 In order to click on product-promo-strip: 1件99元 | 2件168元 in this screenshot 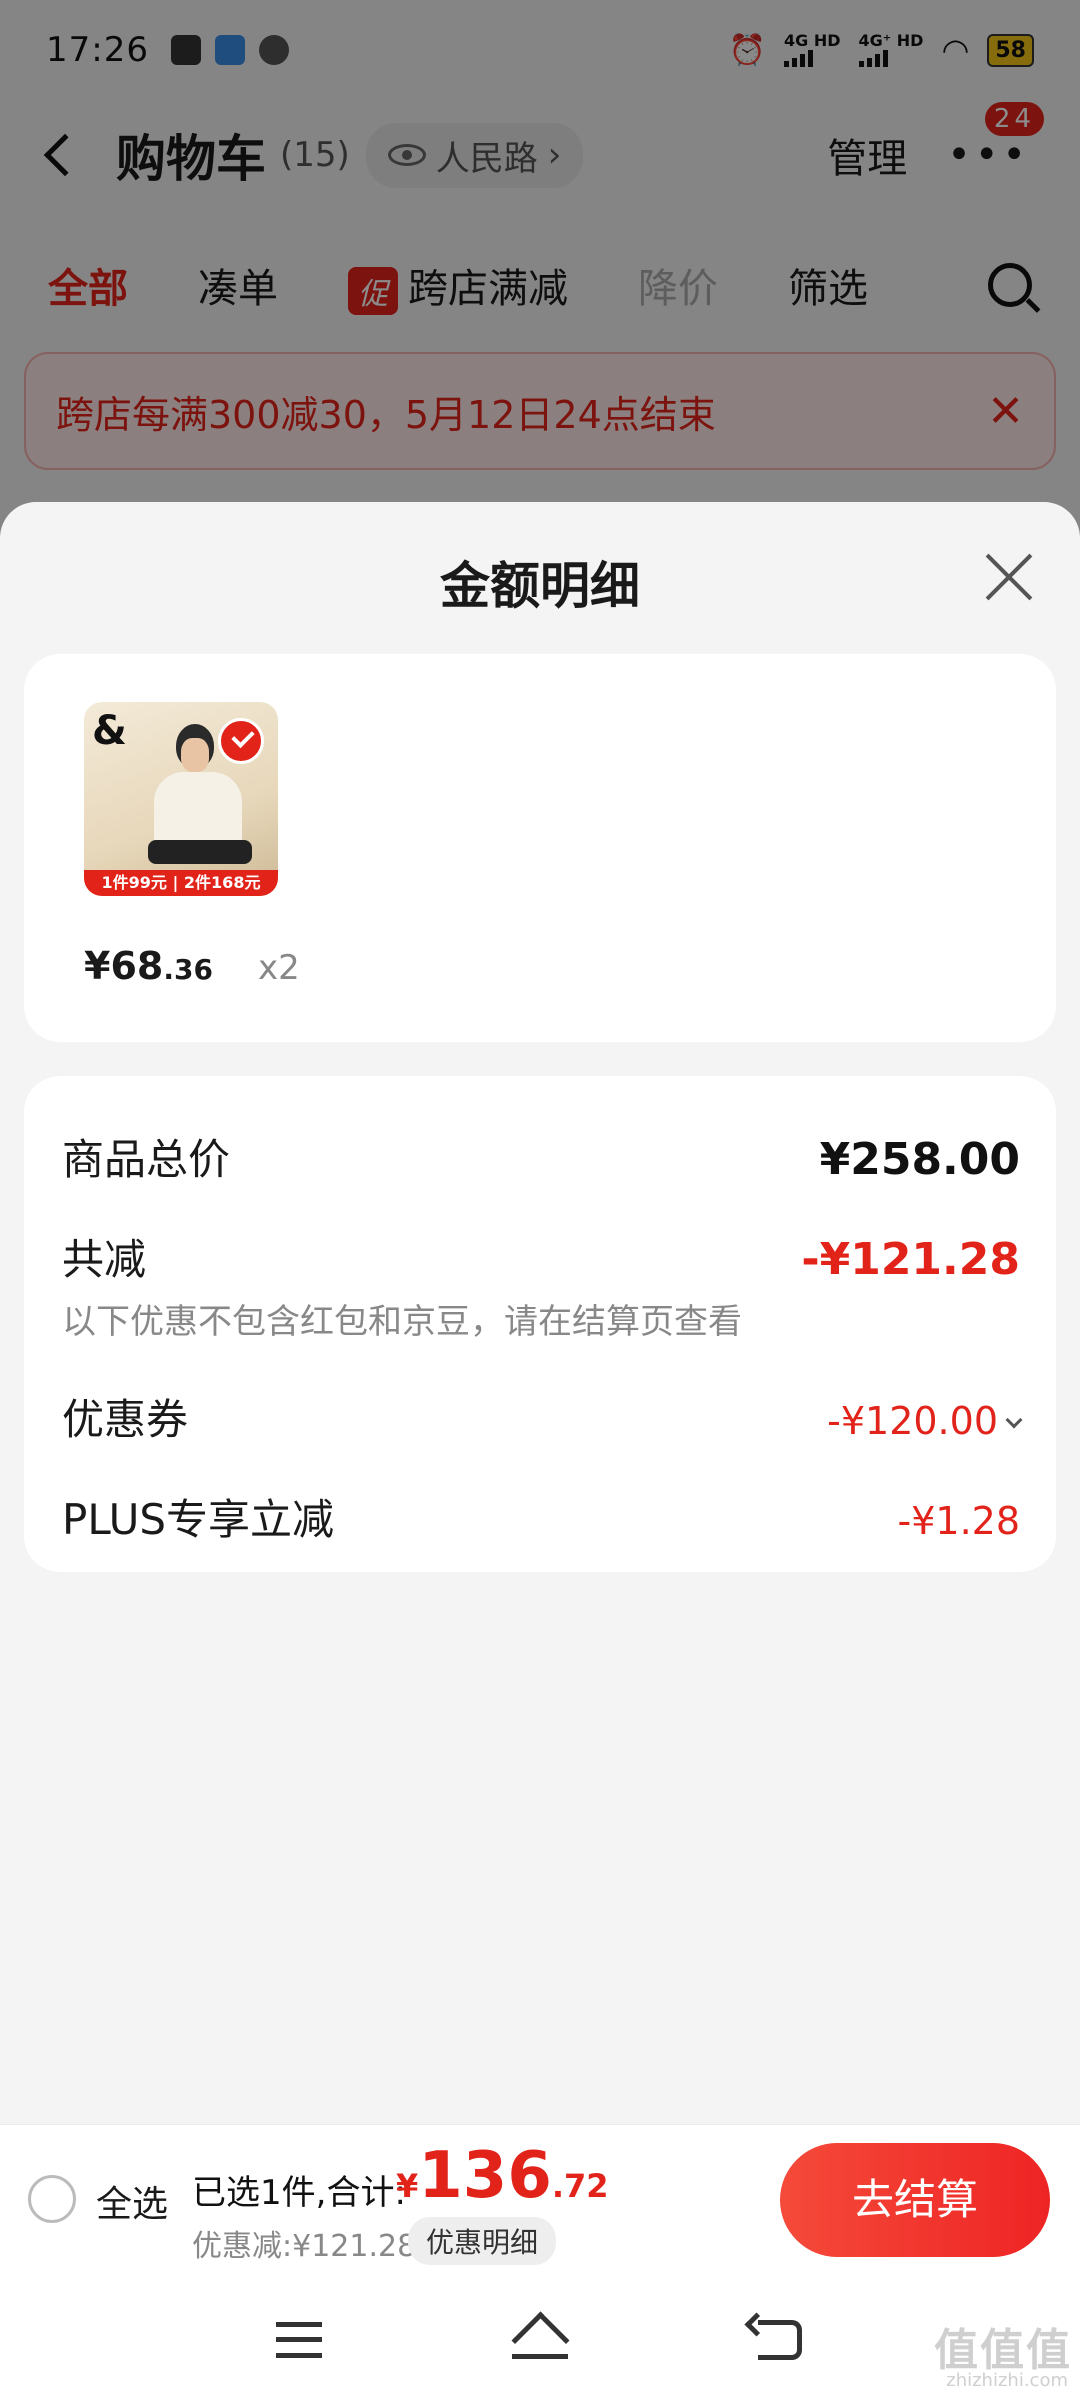, I will do `click(181, 883)`.